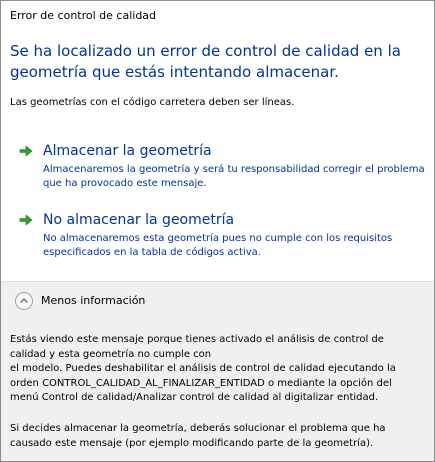 This screenshot has height=462, width=435. Describe the element at coordinates (127, 151) in the screenshot. I see `command-link-title: Almacenar la geometría` at that location.